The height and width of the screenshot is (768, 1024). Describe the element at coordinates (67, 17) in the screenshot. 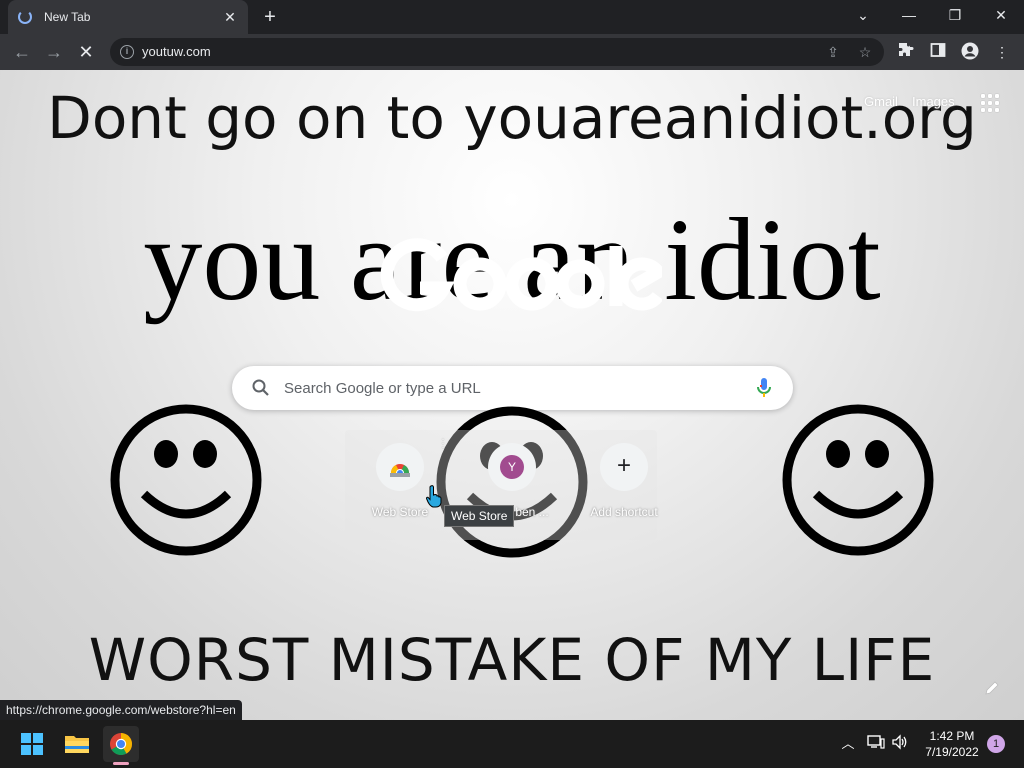

I see `tab-title: New Tab` at that location.